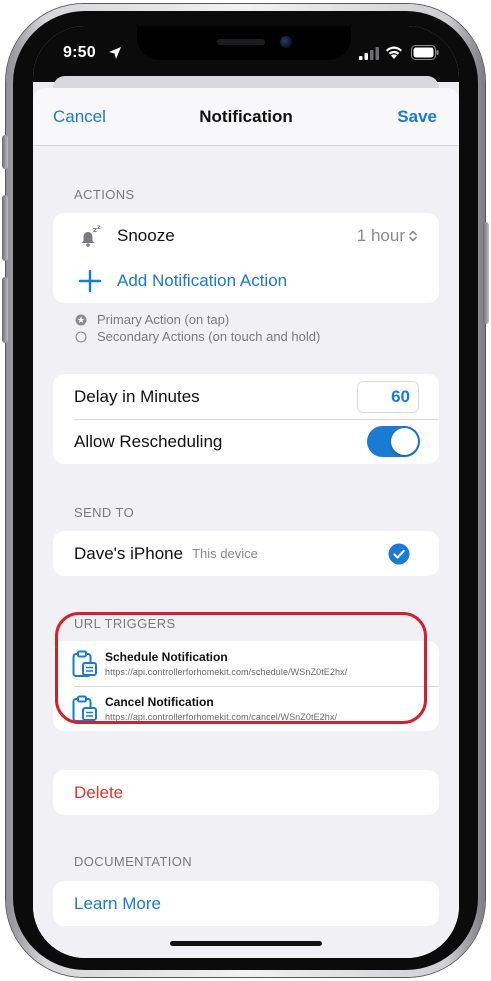 The image size is (491, 981). I want to click on svg-text: z, so click(99, 227).